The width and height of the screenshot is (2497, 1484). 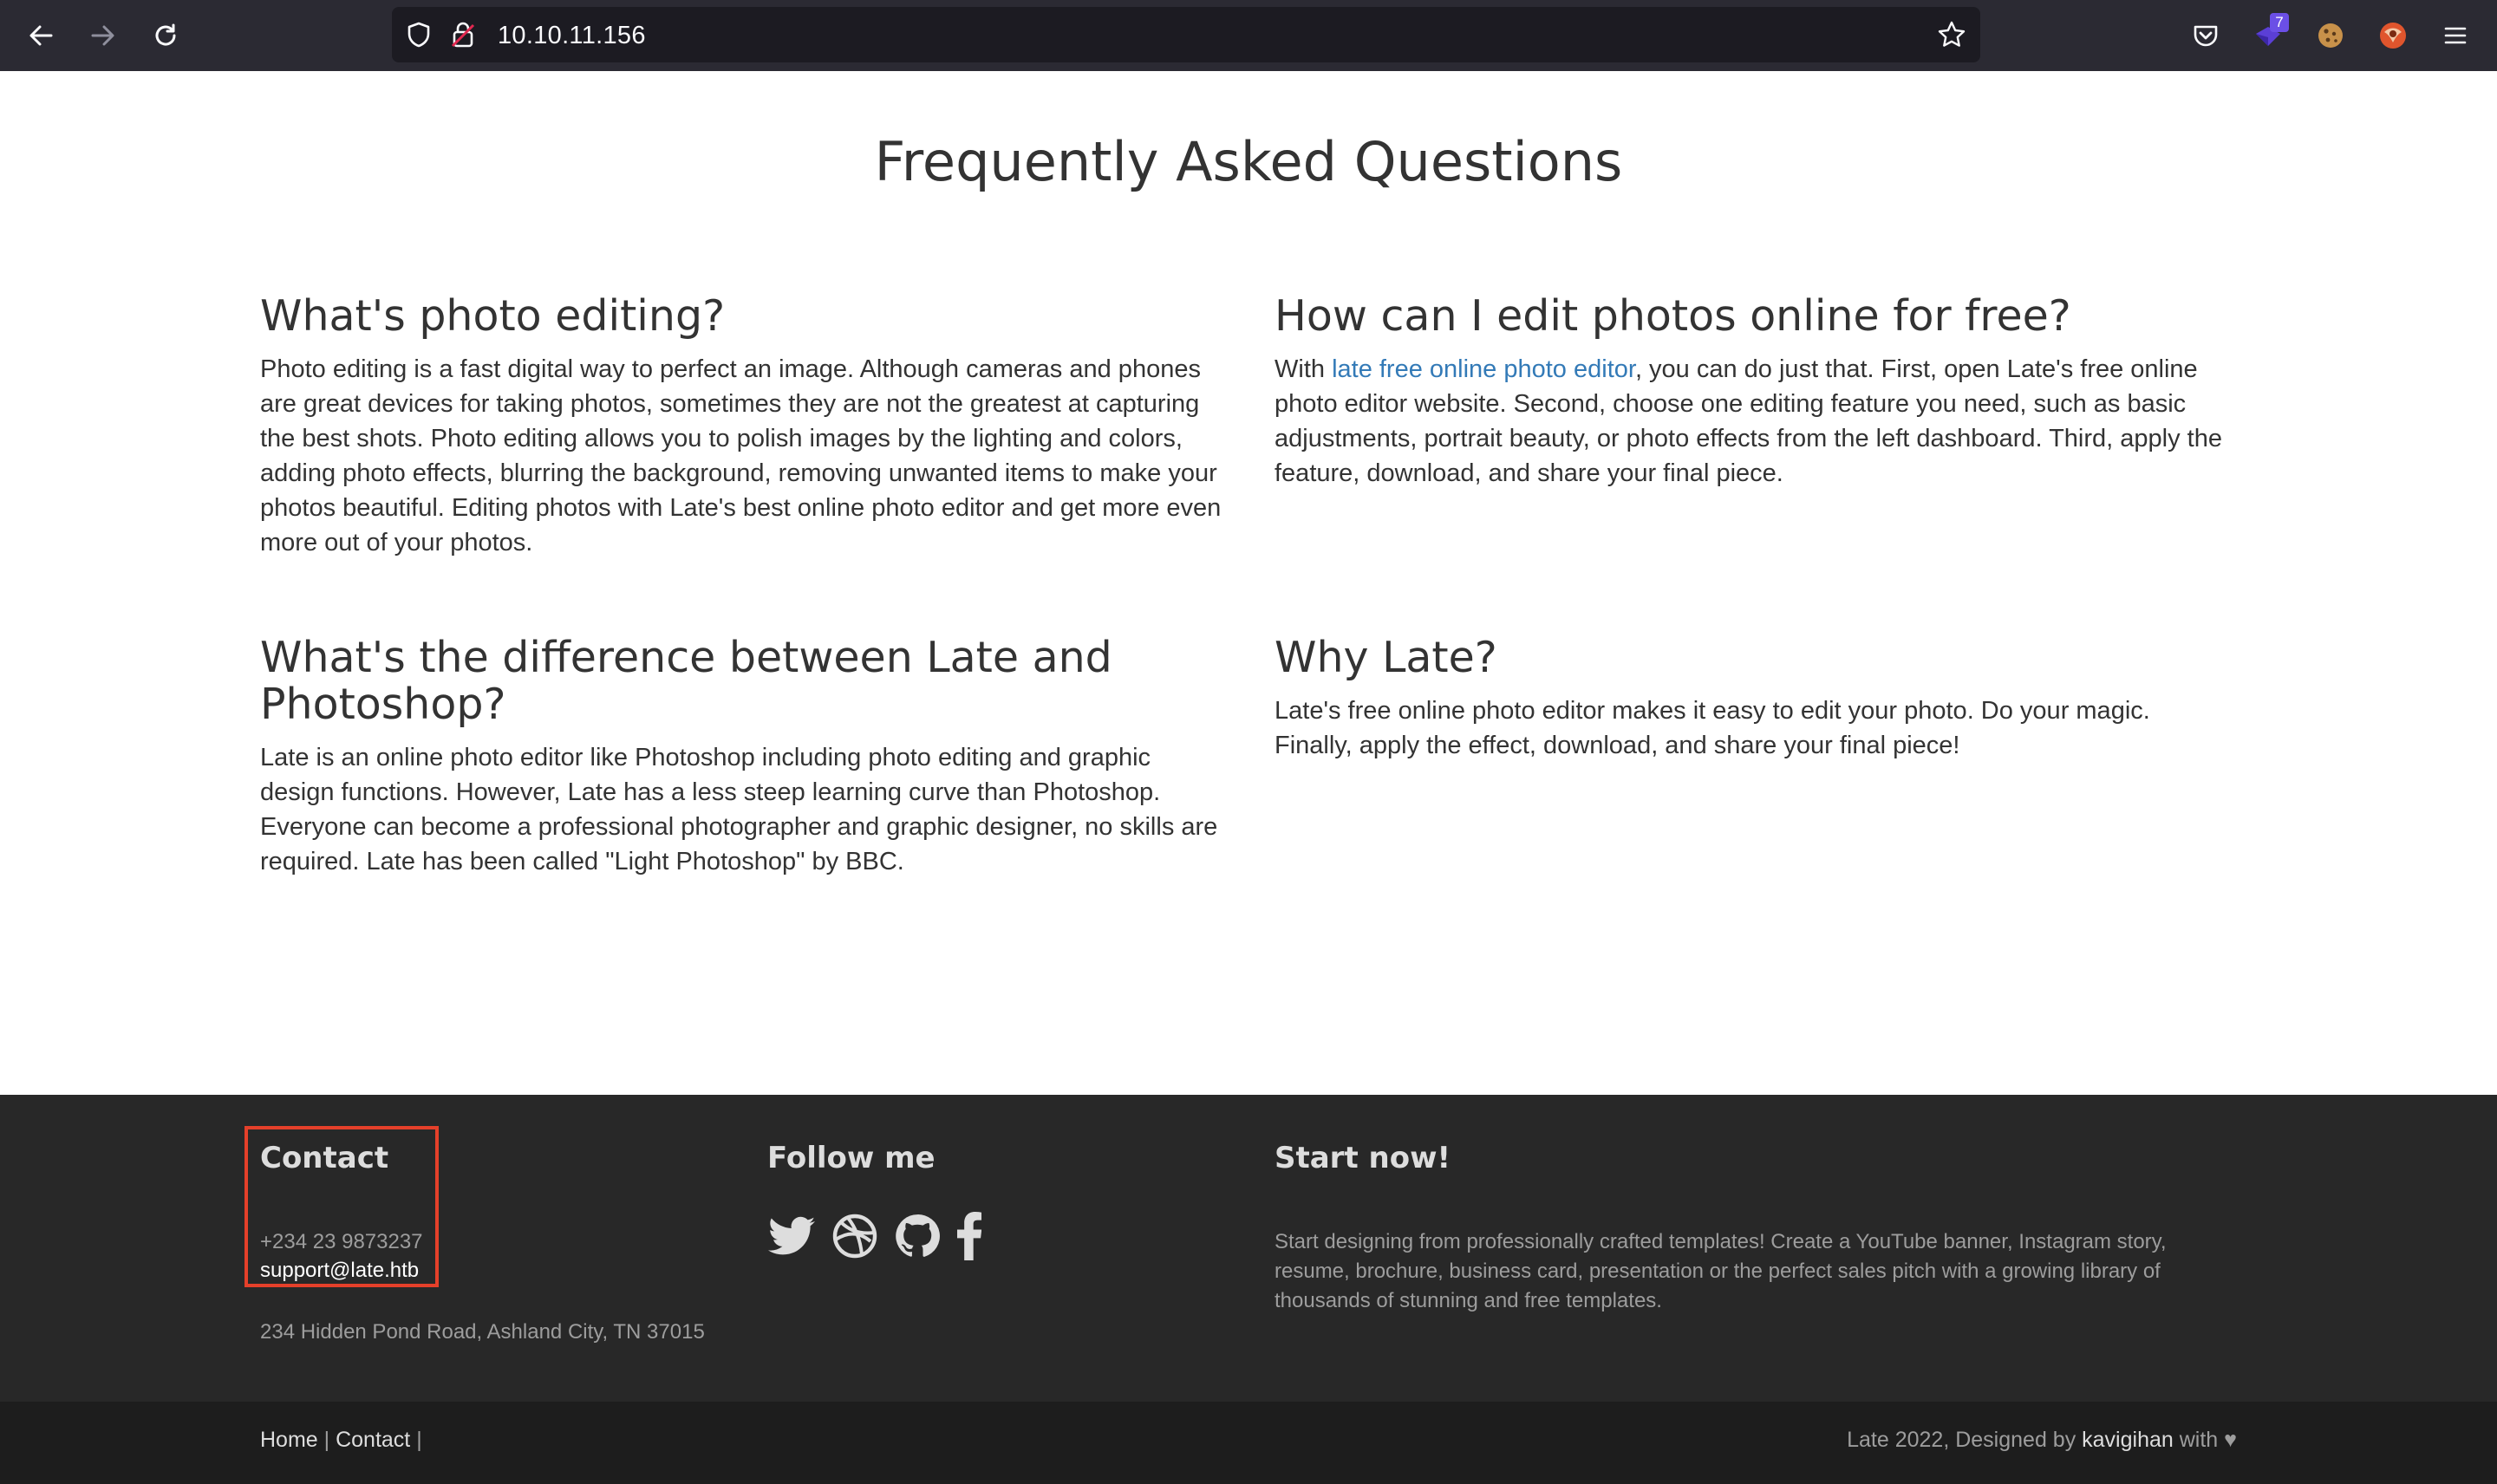 What do you see at coordinates (1248, 161) in the screenshot?
I see `page-title: Frequently Asked Questions` at bounding box center [1248, 161].